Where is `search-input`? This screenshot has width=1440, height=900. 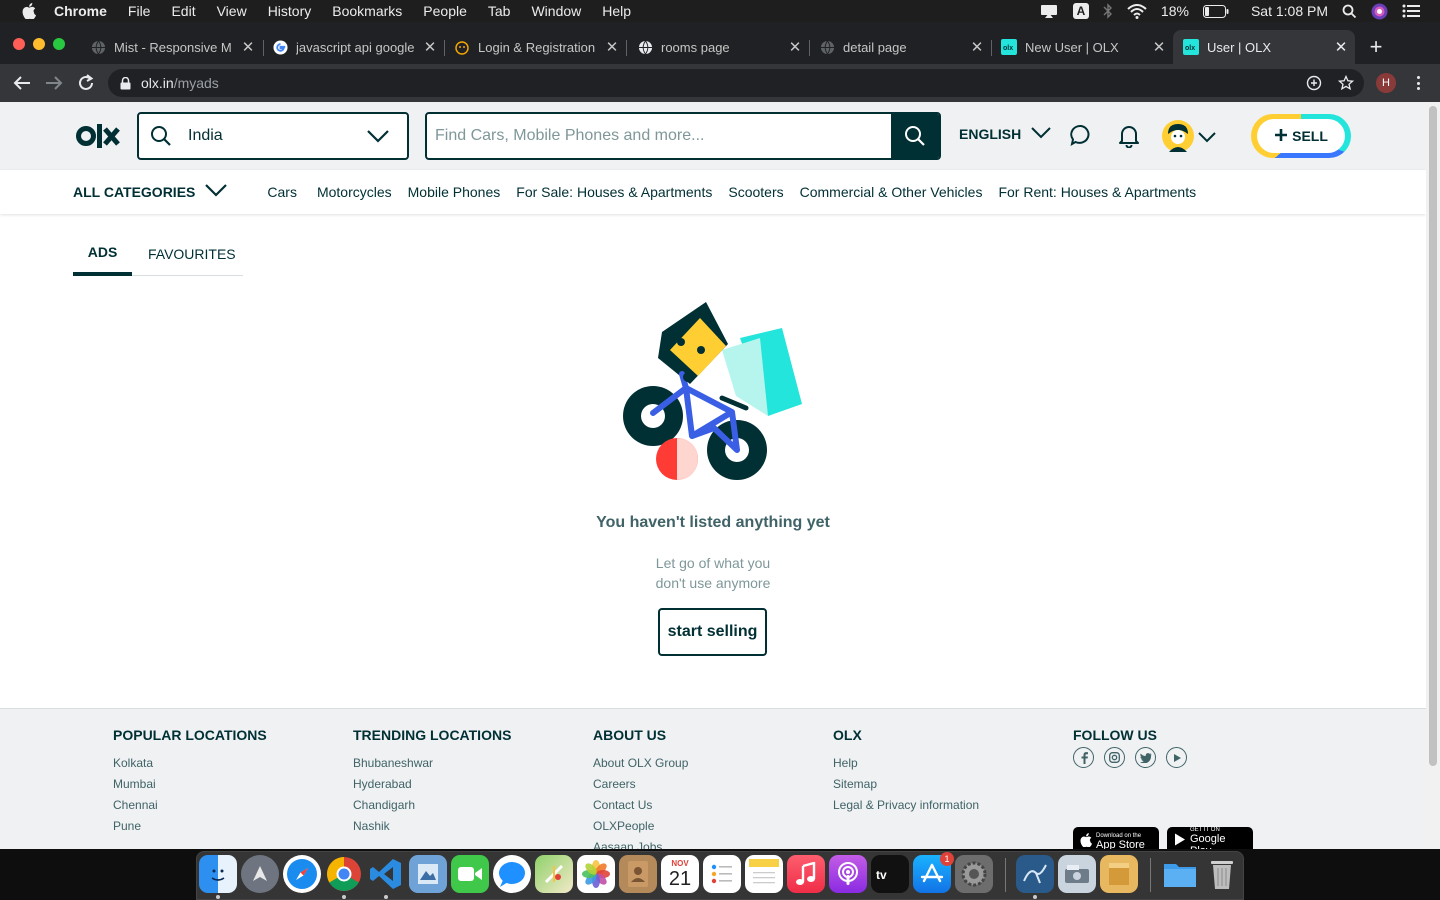
search-input is located at coordinates (659, 136).